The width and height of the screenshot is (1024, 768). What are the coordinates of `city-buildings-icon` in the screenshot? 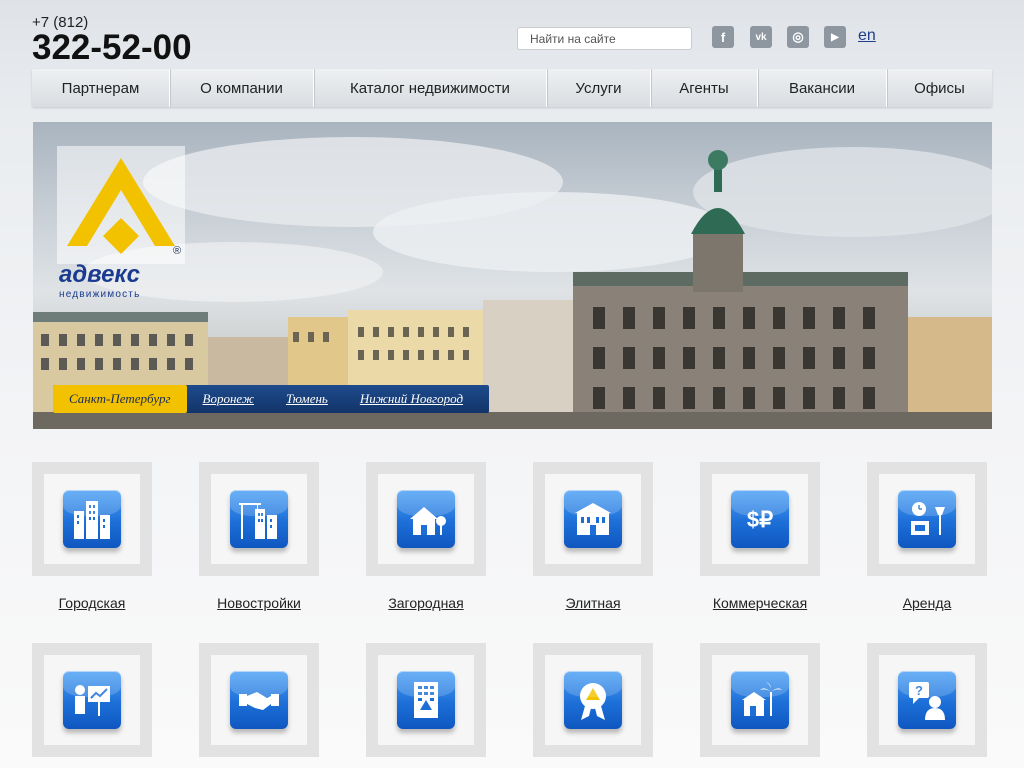 It's located at (92, 519).